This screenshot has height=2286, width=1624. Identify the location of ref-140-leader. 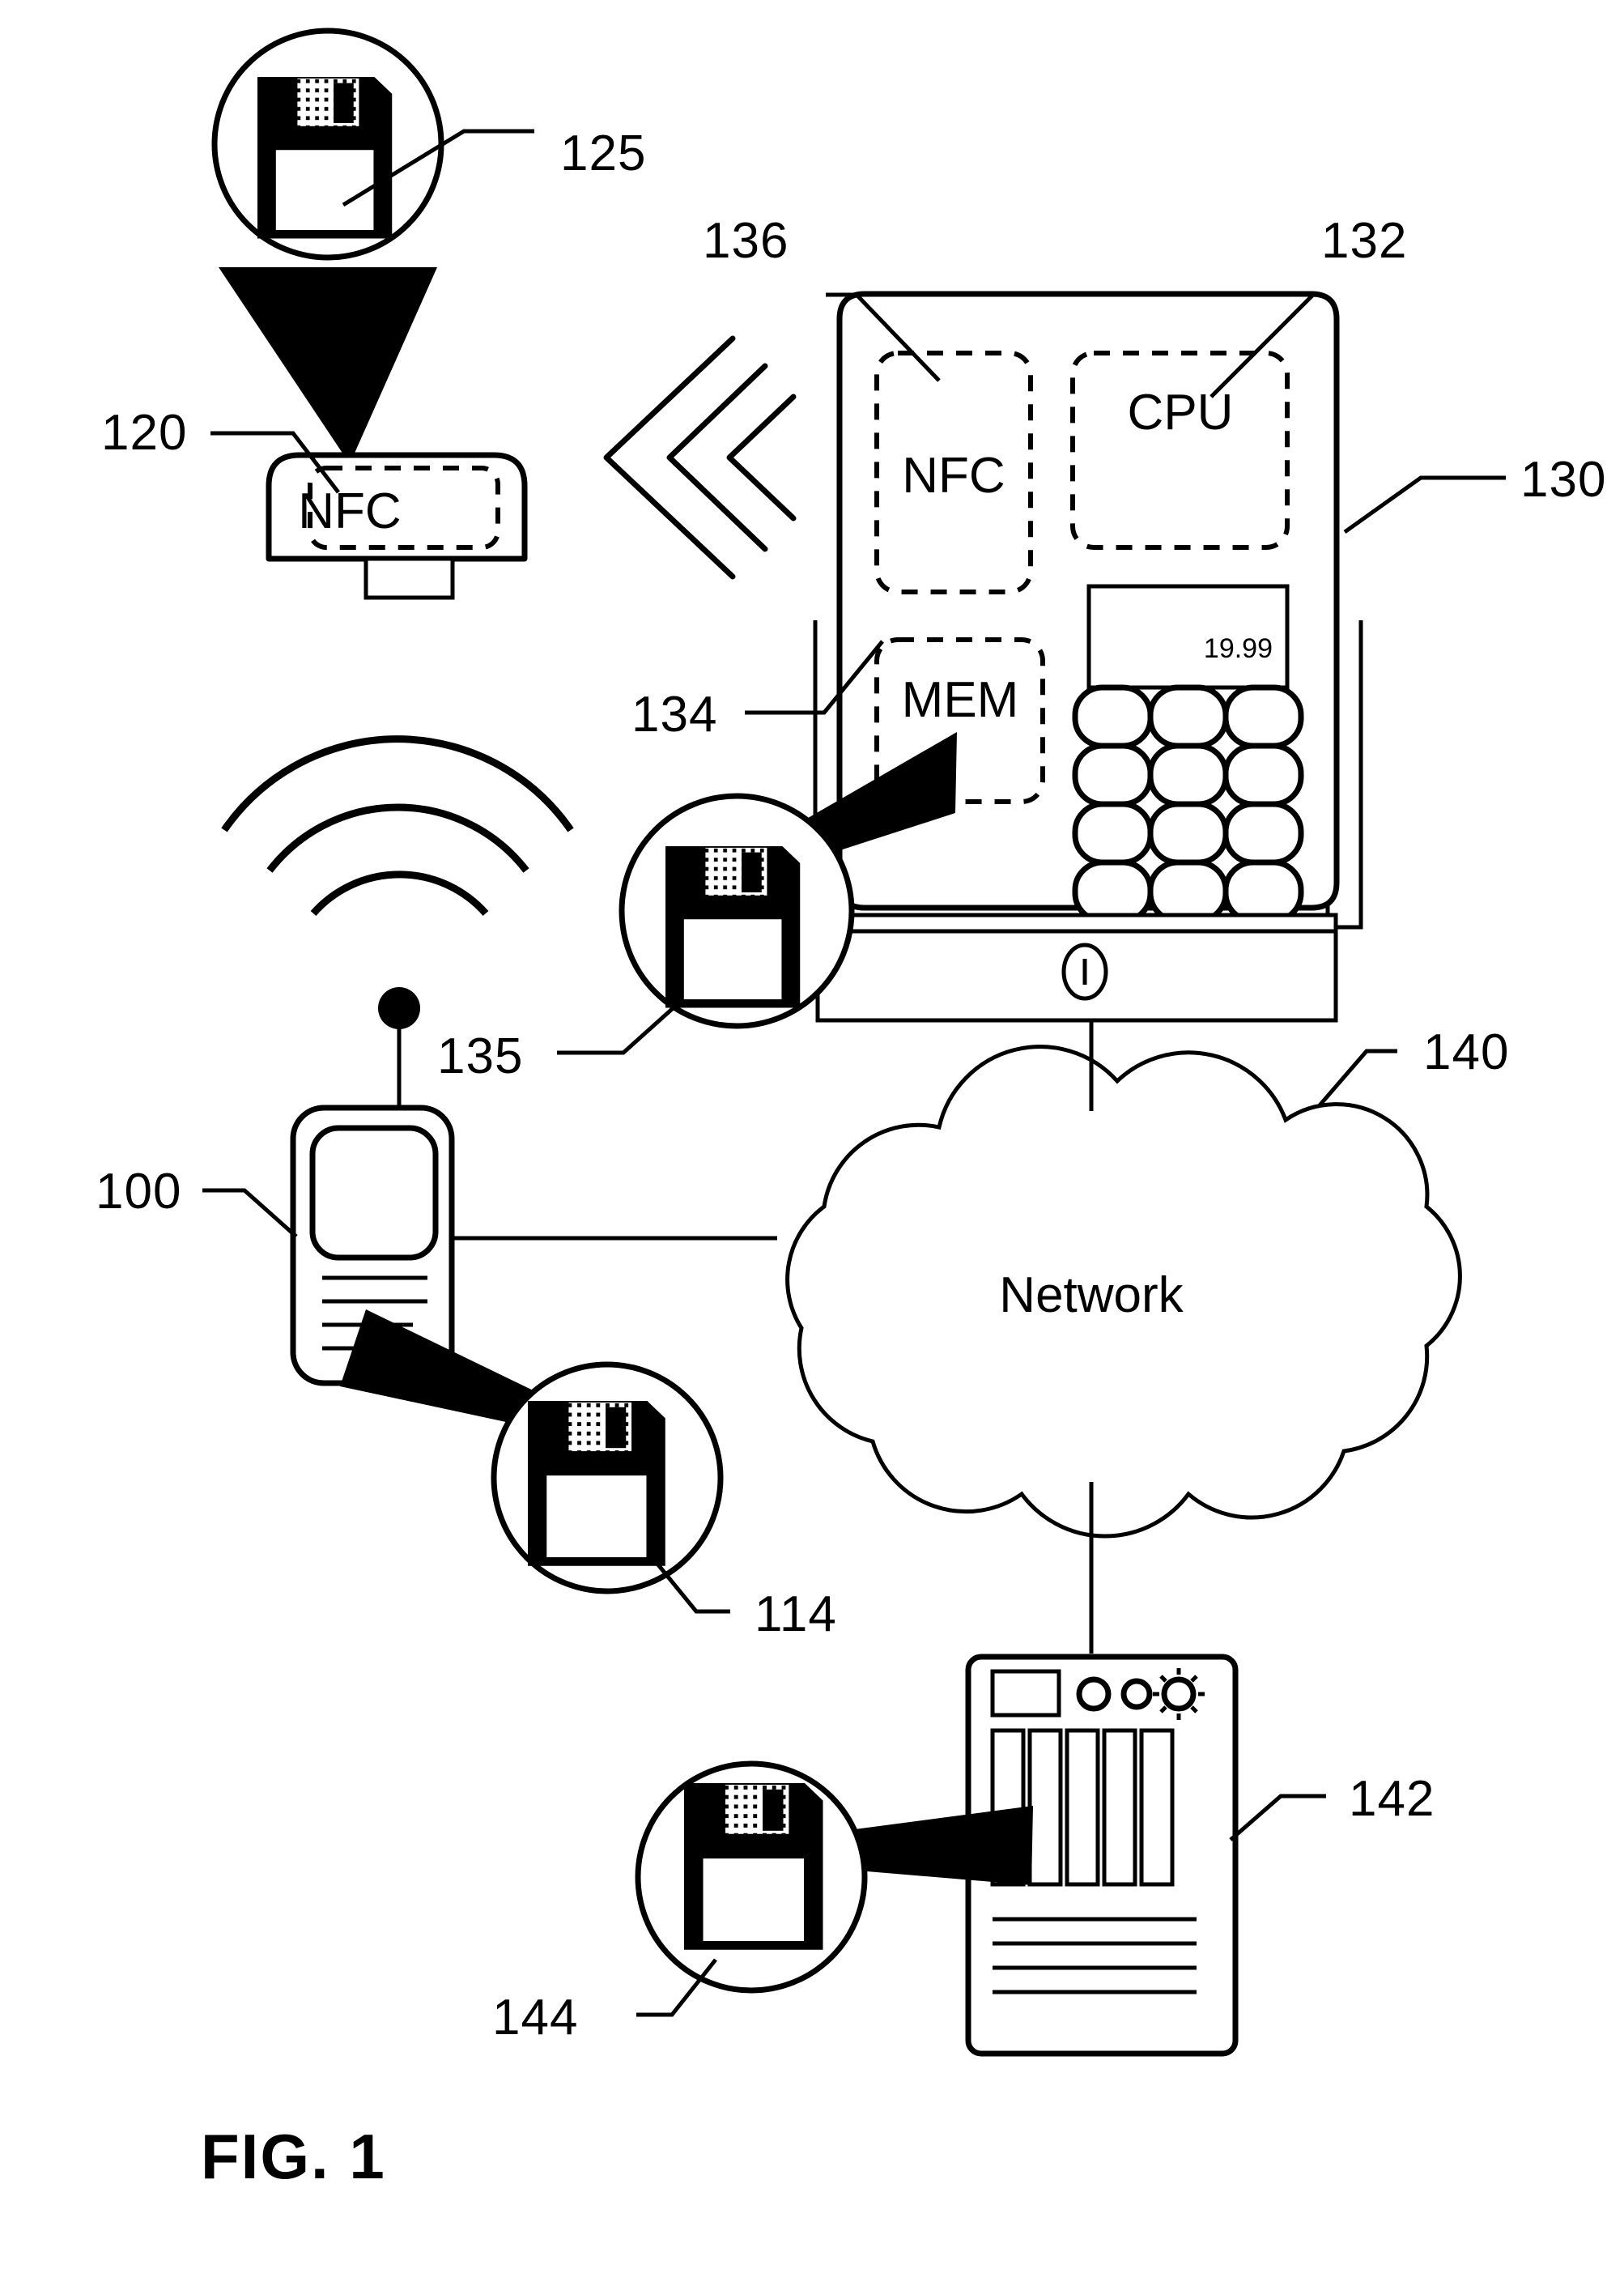
(1357, 1078).